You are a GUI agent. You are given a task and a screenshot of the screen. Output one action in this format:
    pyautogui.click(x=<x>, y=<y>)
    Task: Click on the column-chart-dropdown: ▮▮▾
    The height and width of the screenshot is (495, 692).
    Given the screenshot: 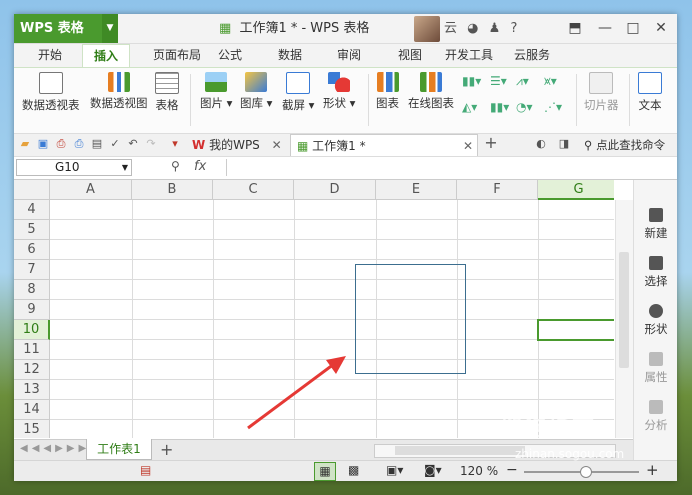 What is the action you would take?
    pyautogui.click(x=471, y=81)
    